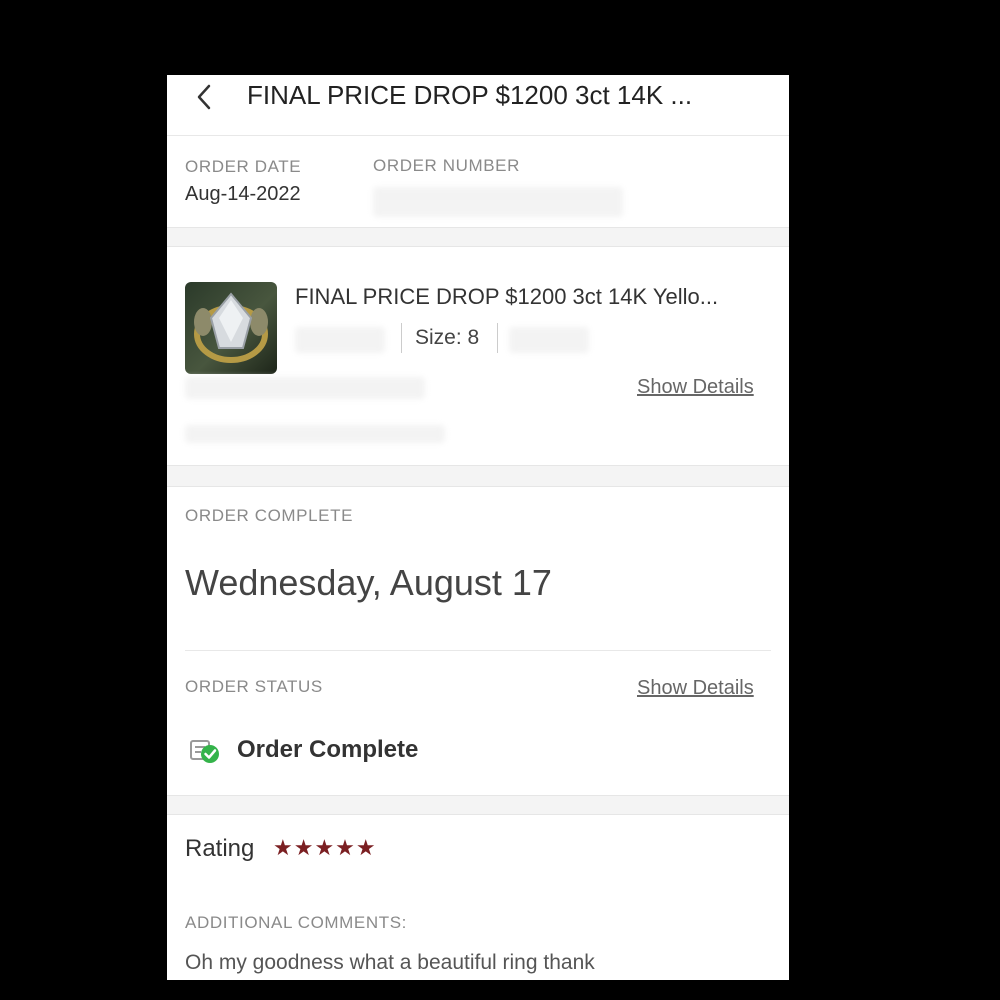  I want to click on rating-label: Rating, so click(220, 848).